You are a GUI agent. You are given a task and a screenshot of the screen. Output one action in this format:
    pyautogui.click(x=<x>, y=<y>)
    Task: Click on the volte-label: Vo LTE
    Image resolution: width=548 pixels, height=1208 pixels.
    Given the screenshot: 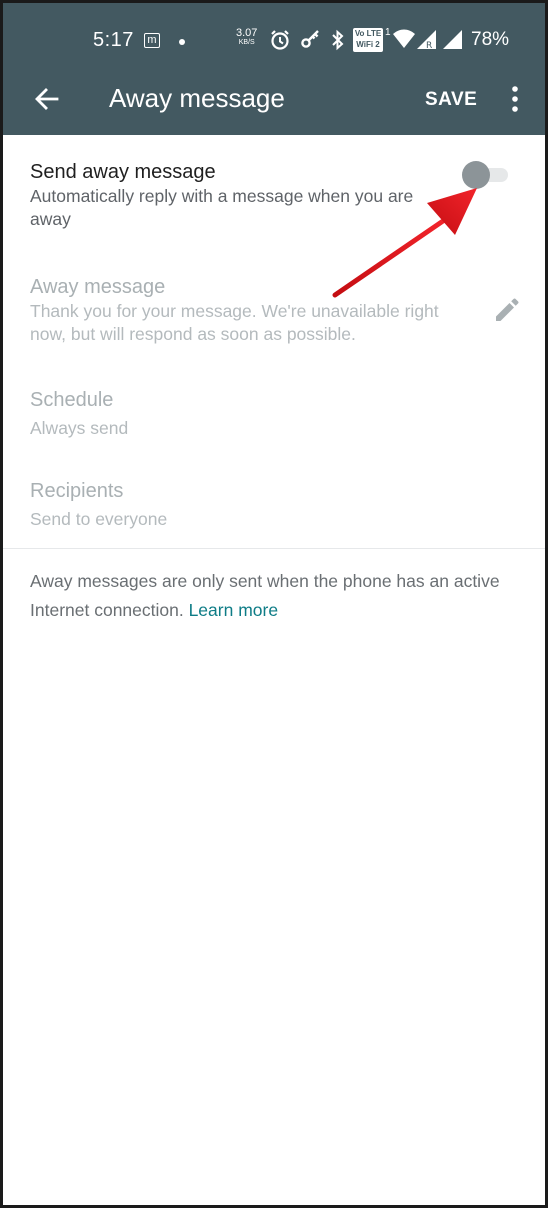 What is the action you would take?
    pyautogui.click(x=368, y=33)
    